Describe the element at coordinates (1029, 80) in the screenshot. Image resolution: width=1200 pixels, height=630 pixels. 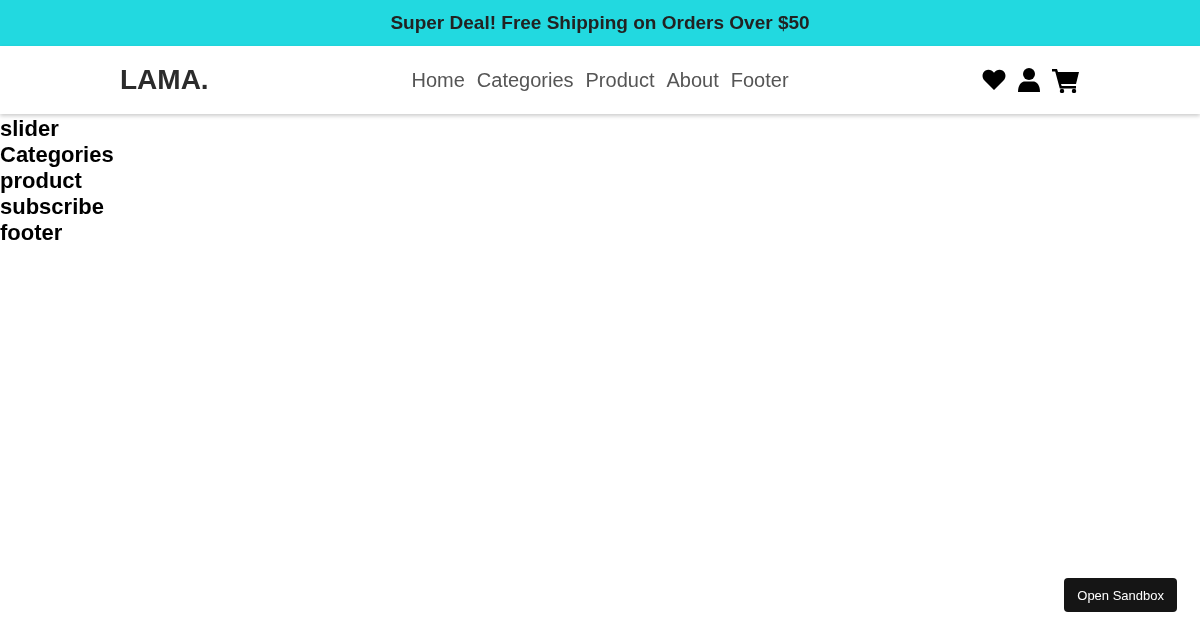
I see `user-icon` at that location.